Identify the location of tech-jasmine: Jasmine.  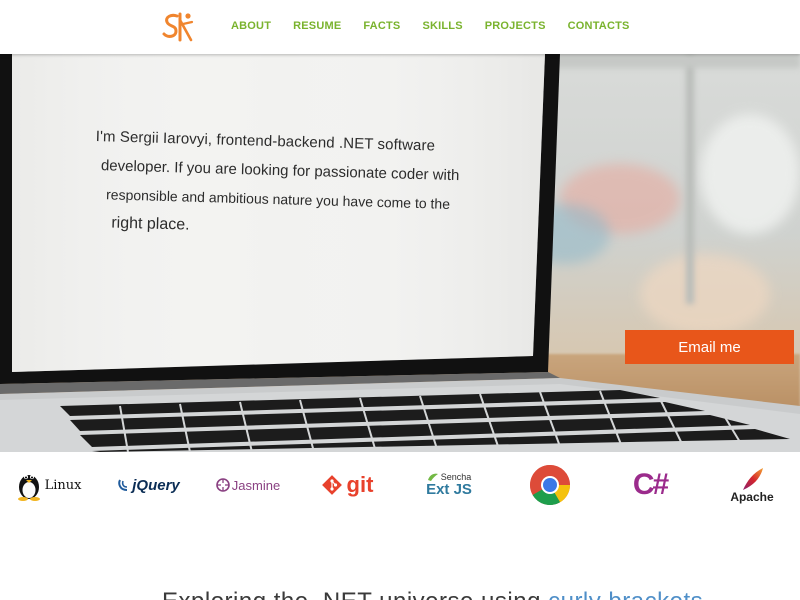
(248, 485).